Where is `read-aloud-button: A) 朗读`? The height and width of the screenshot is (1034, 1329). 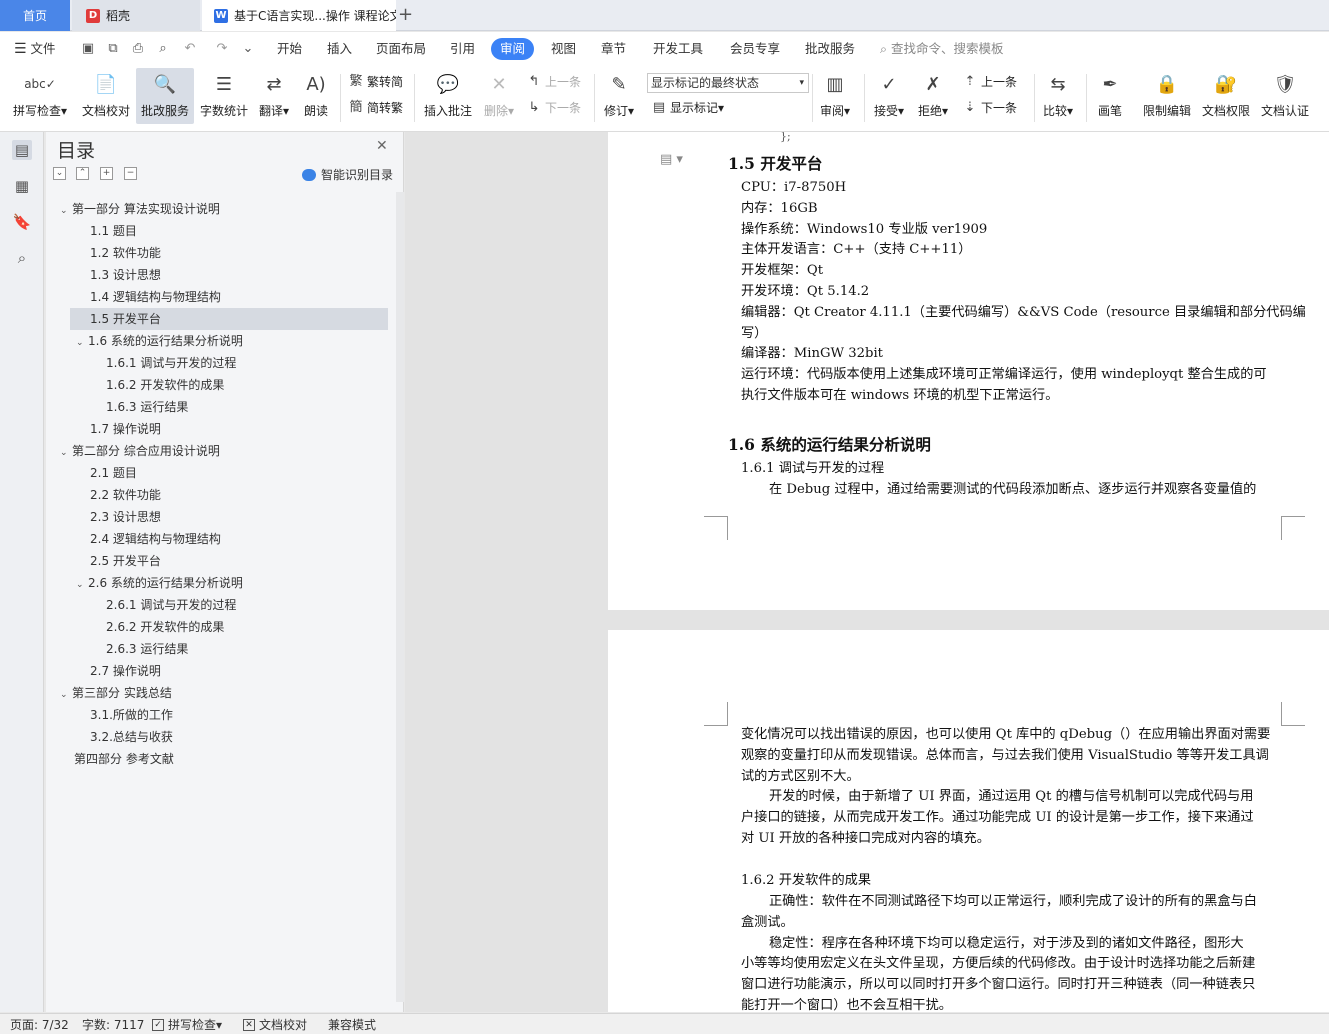 read-aloud-button: A) 朗读 is located at coordinates (316, 96).